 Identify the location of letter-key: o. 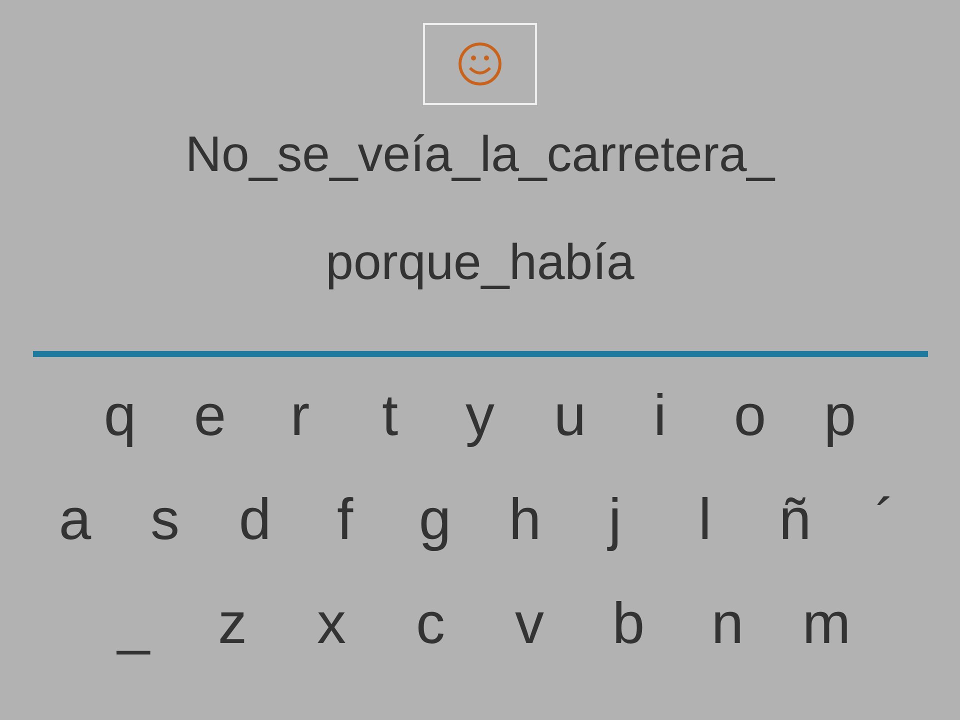
(750, 416).